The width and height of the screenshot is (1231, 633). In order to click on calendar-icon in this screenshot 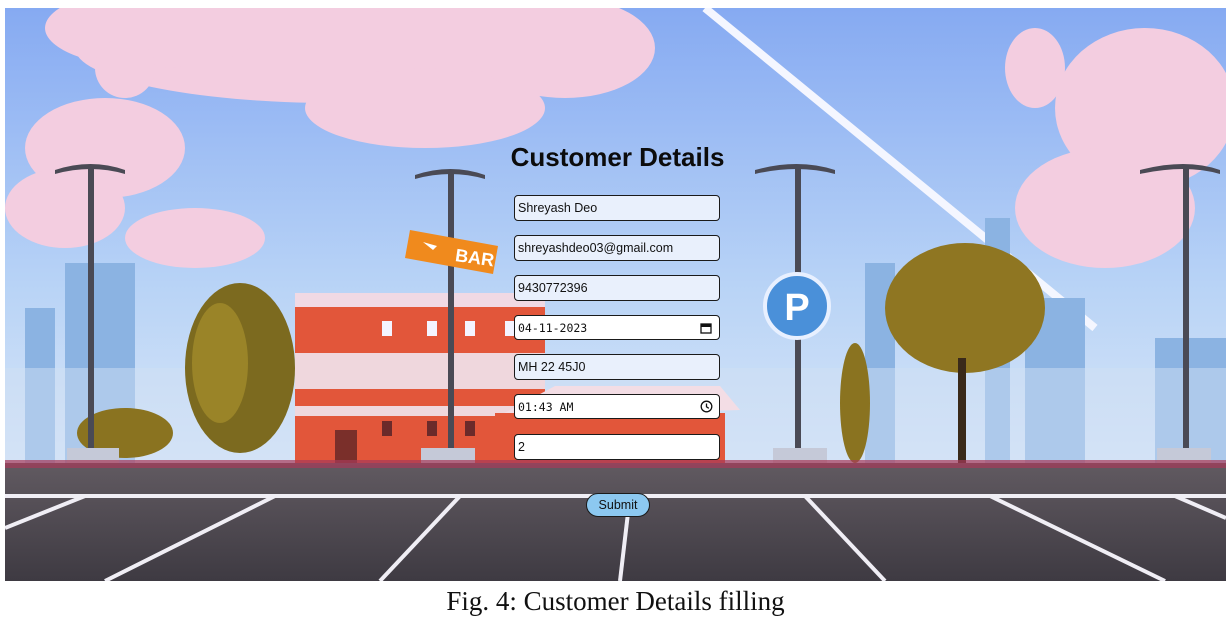, I will do `click(706, 328)`.